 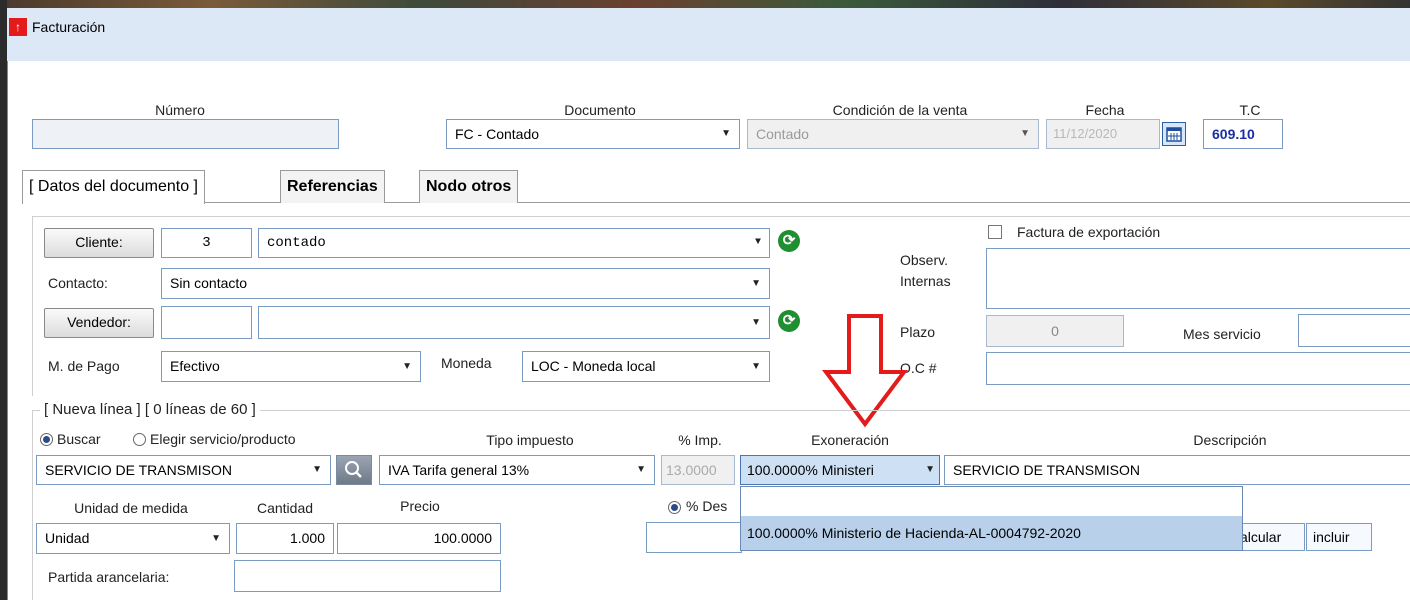 I want to click on tipo-impuesto-select: IVA Tarifa general 13% ▼, so click(x=517, y=470).